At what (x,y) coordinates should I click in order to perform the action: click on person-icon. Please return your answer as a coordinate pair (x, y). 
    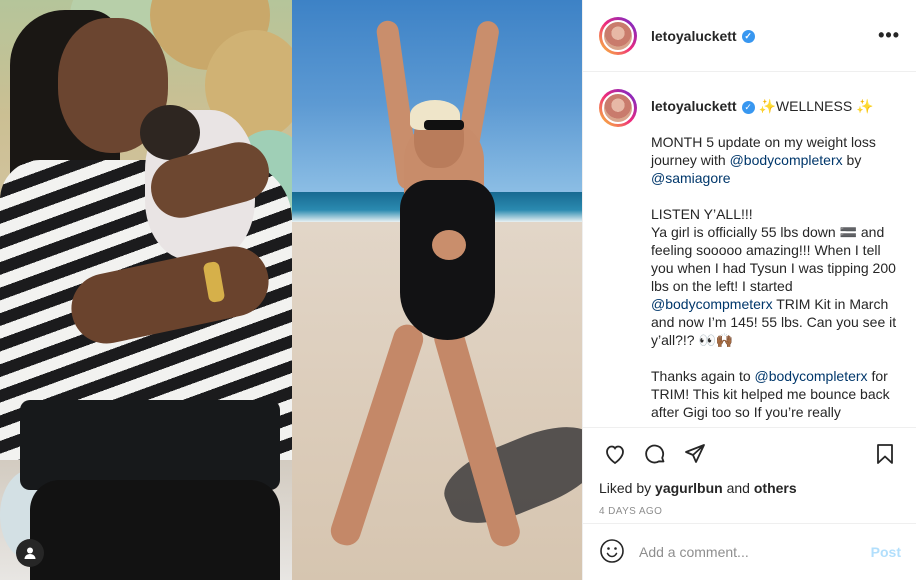
    Looking at the image, I should click on (30, 553).